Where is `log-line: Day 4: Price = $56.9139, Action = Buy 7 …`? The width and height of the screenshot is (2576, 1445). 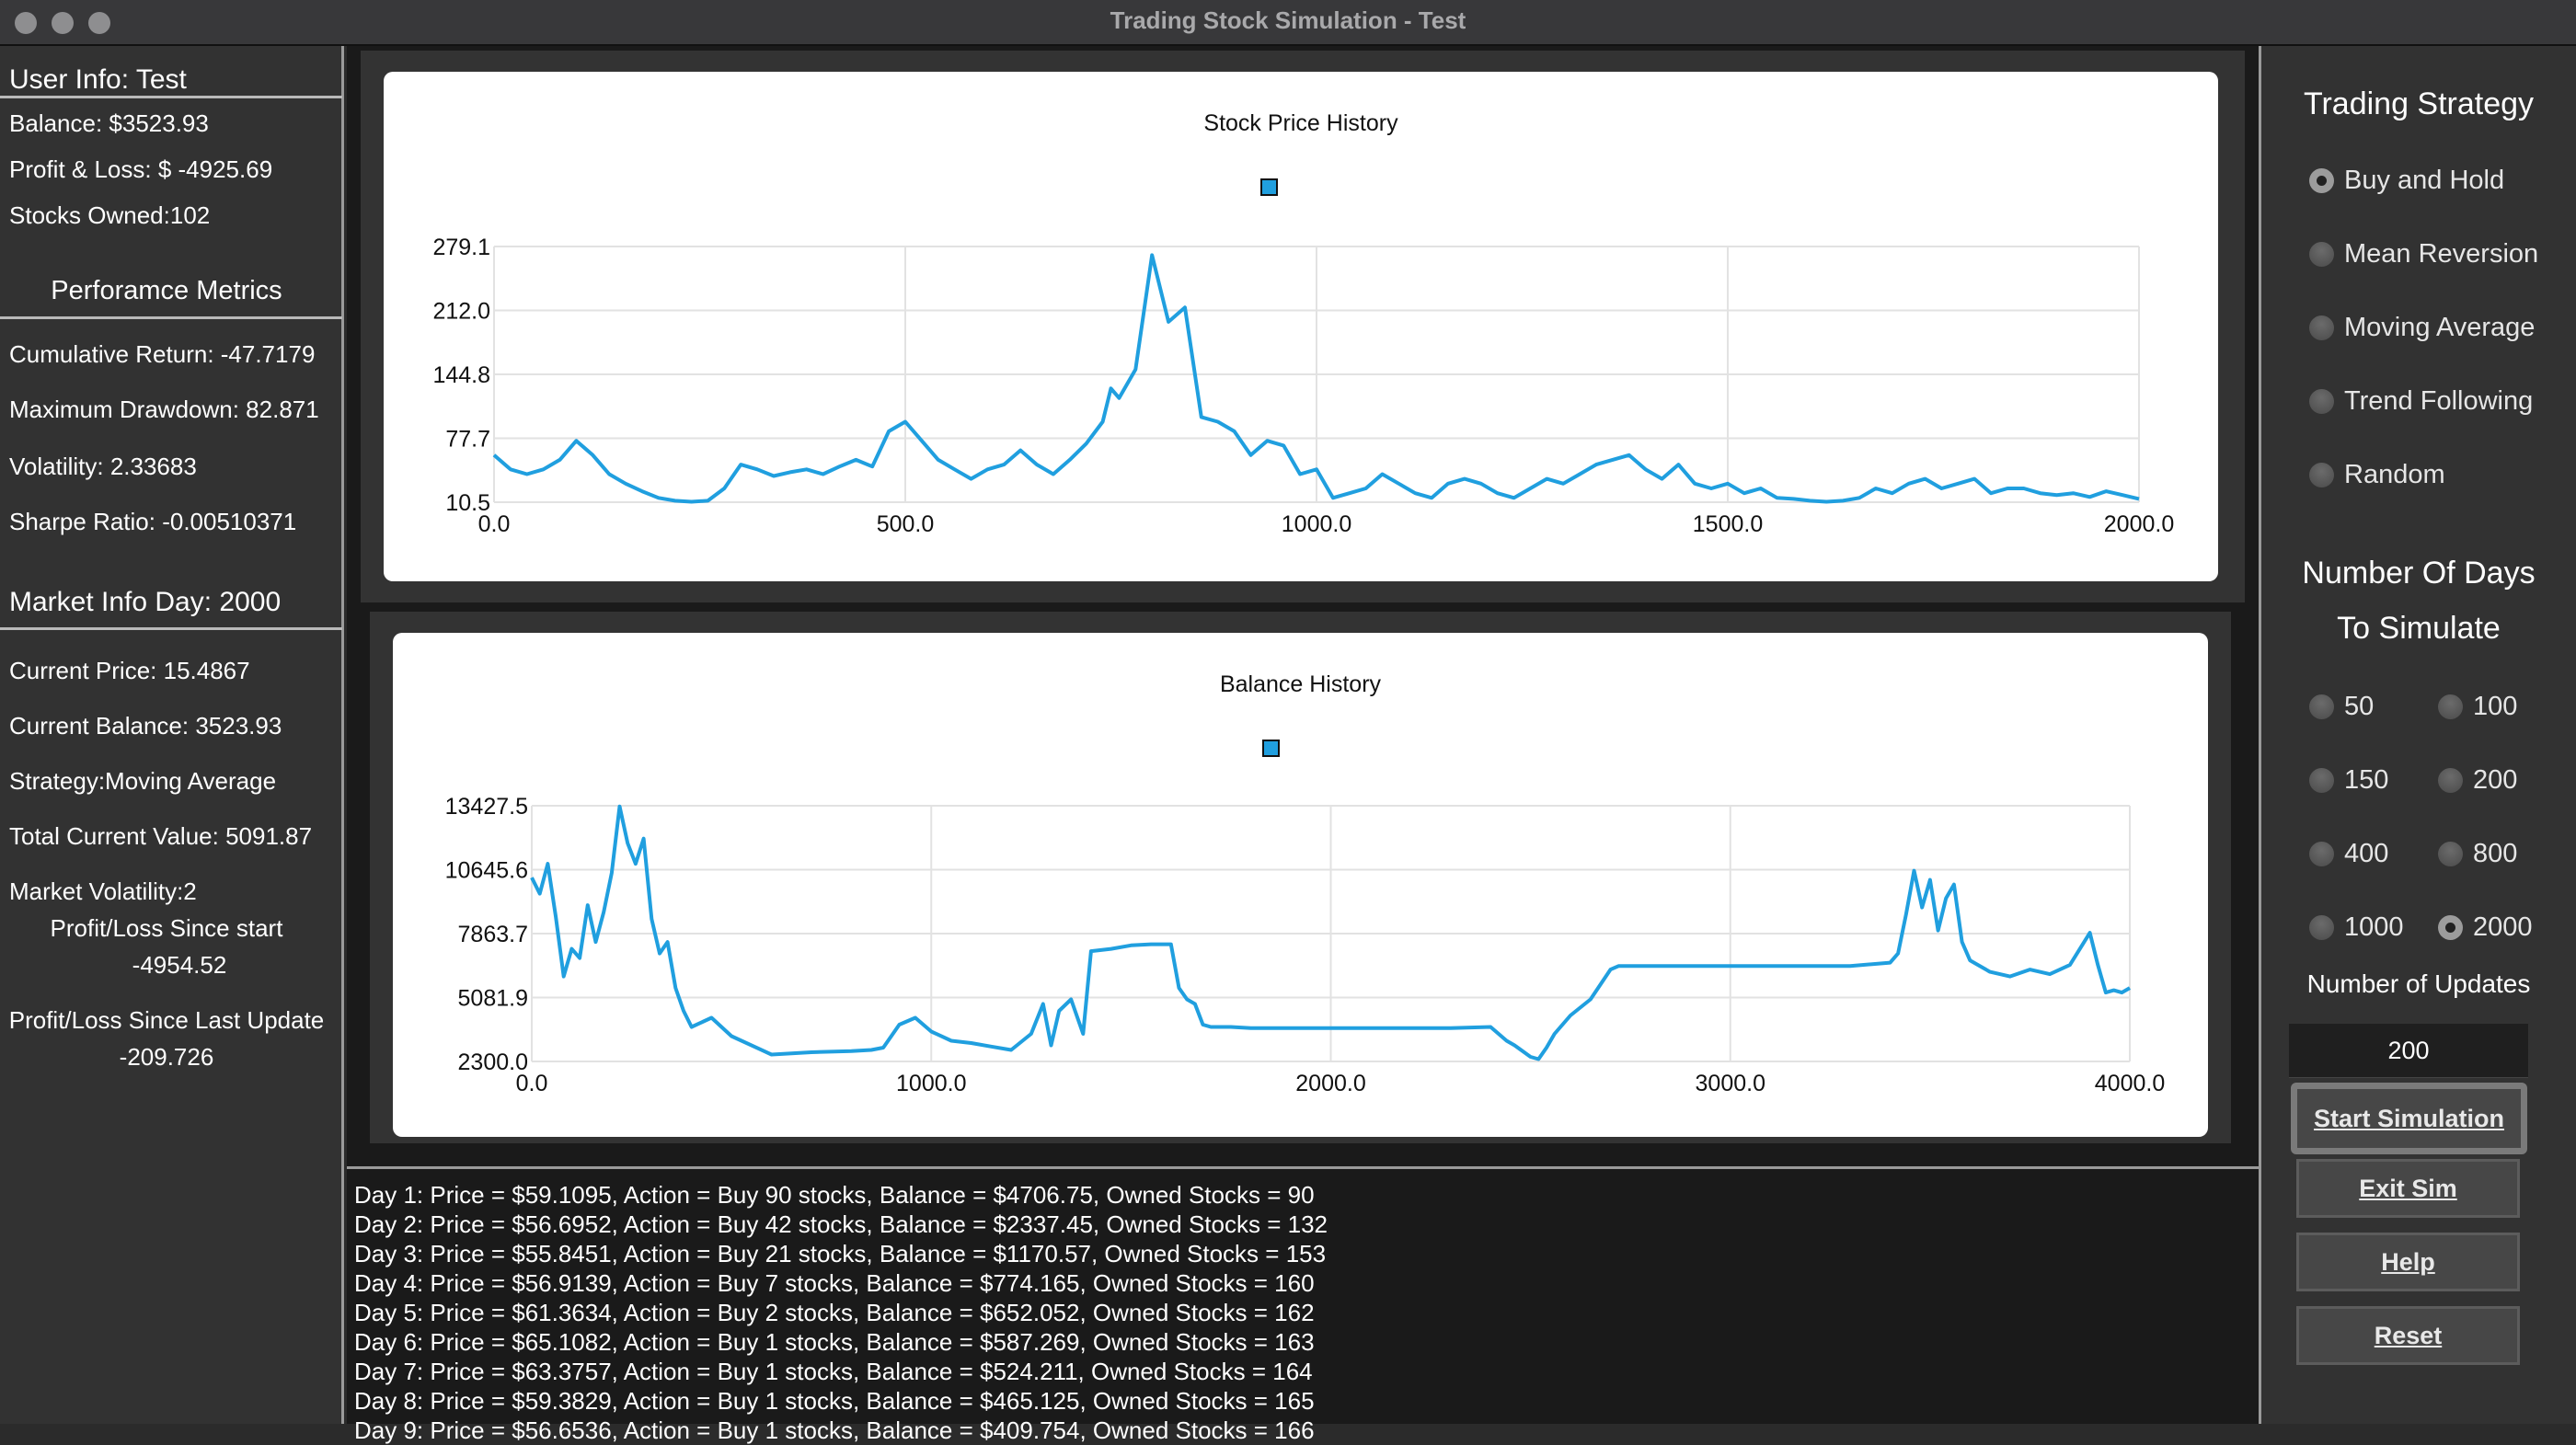
log-line: Day 4: Price = $56.9139, Action = Buy 7 … is located at coordinates (834, 1283).